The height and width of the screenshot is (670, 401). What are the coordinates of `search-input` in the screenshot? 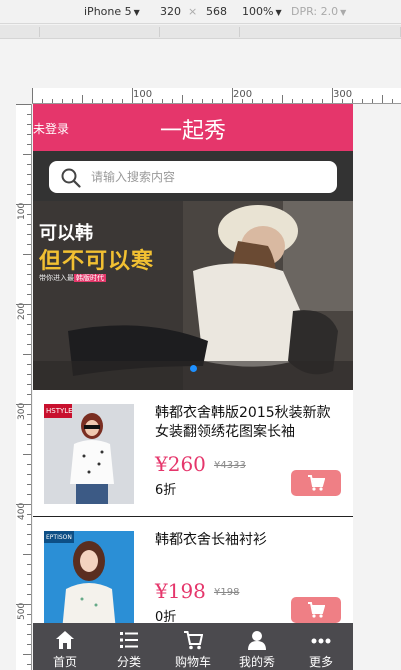 It's located at (206, 177).